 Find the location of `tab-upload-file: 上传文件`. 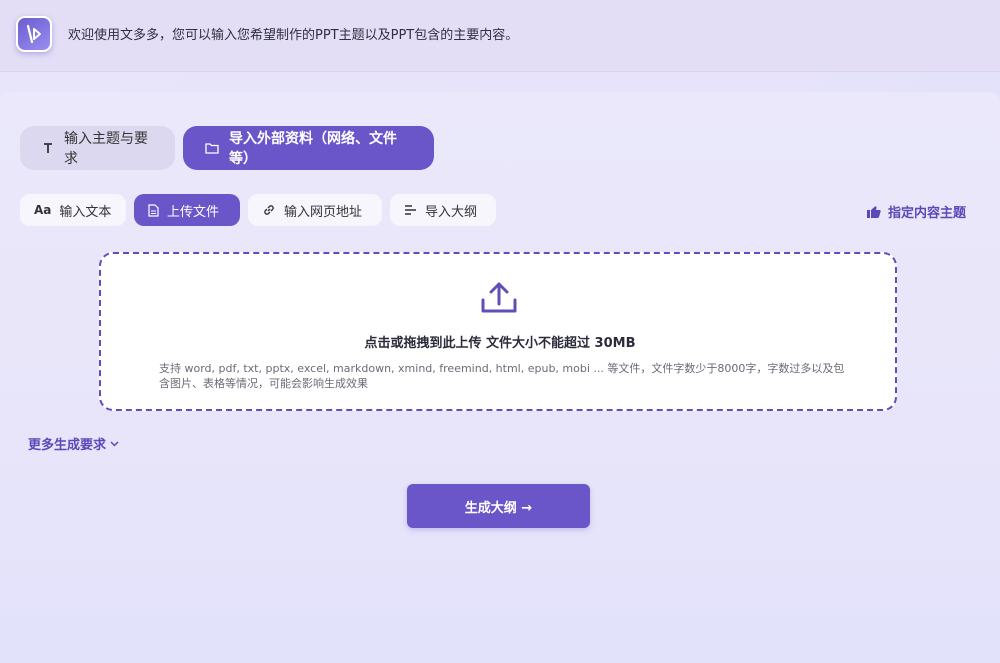

tab-upload-file: 上传文件 is located at coordinates (187, 210).